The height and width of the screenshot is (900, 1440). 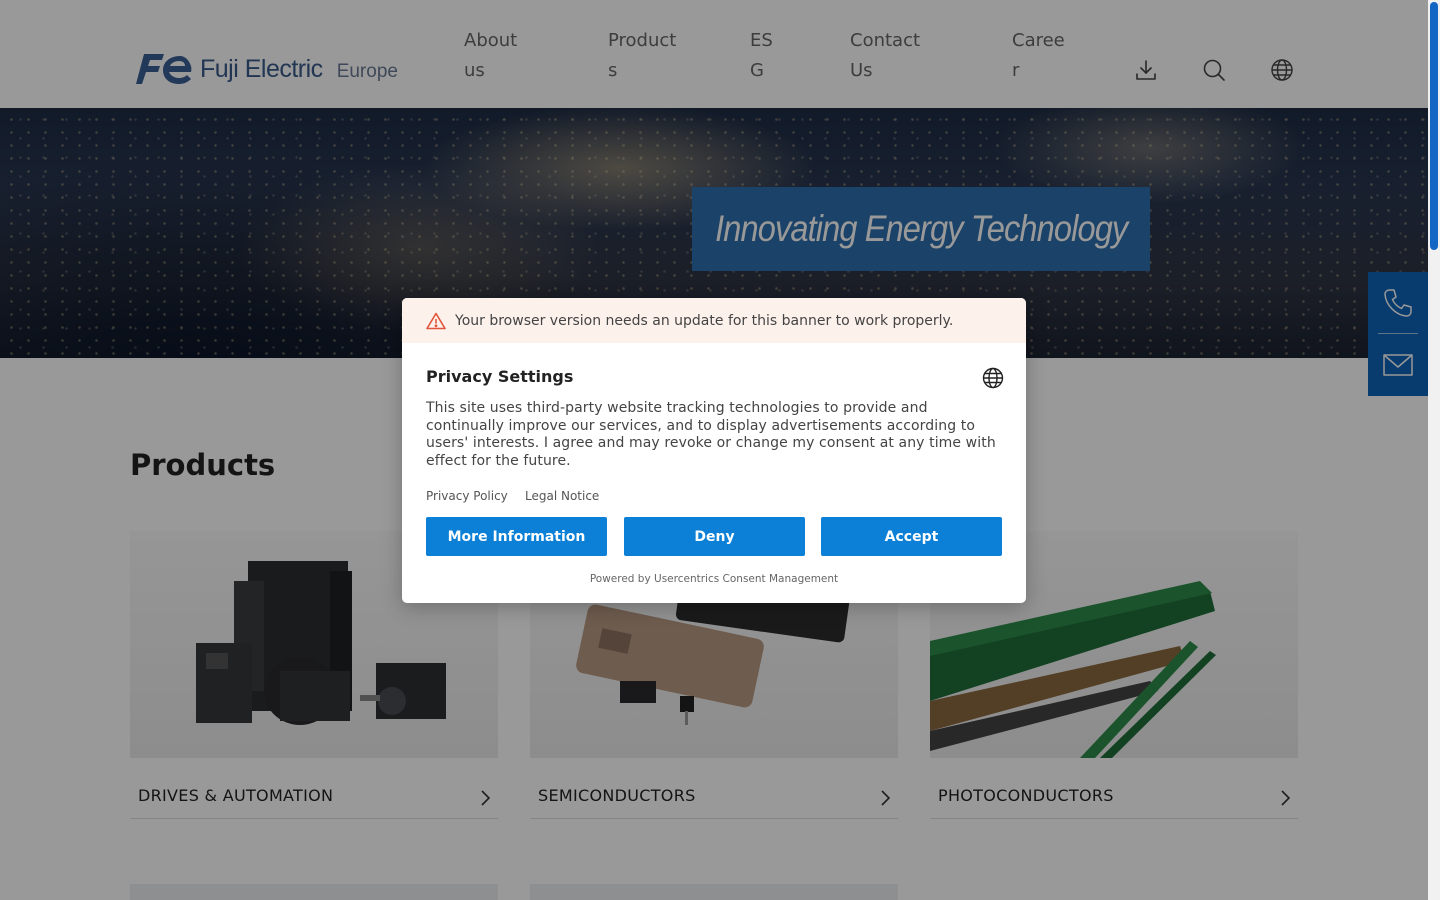 I want to click on legal-notice-link: Legal Notice, so click(x=562, y=496).